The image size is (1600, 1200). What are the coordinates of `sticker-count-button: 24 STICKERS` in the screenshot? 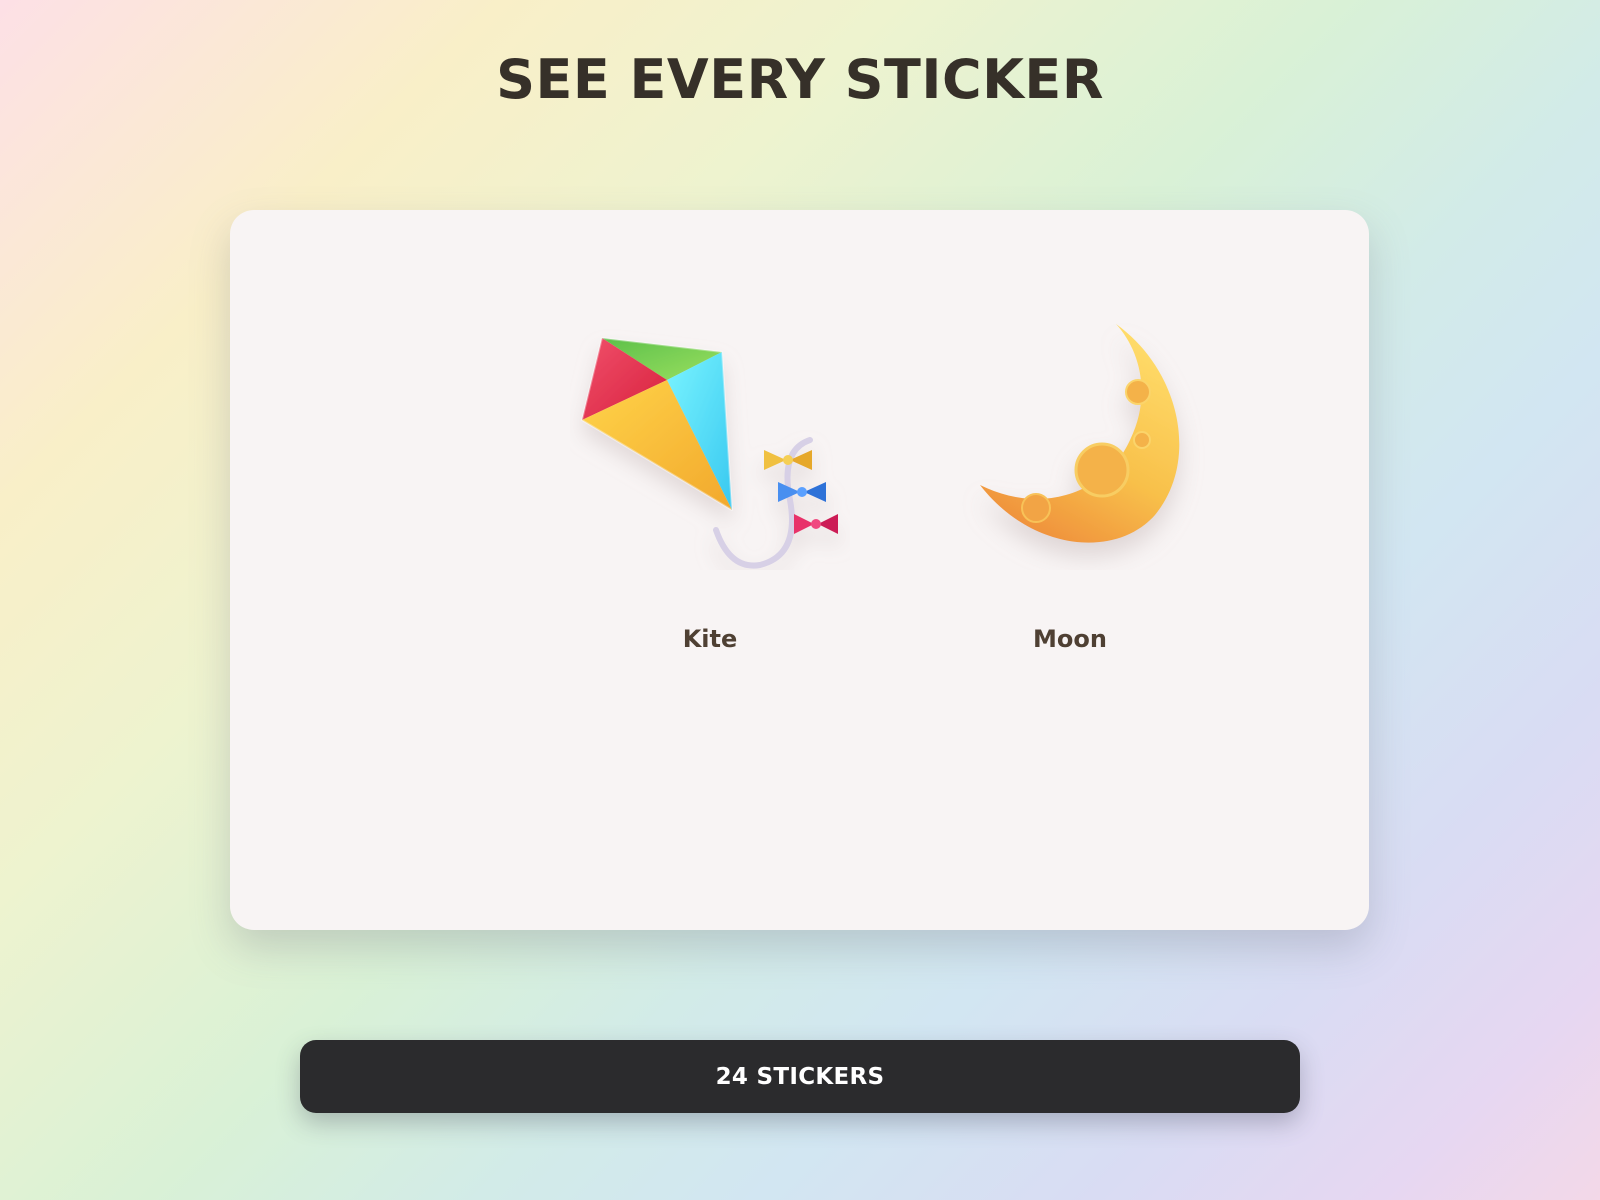 It's located at (800, 1076).